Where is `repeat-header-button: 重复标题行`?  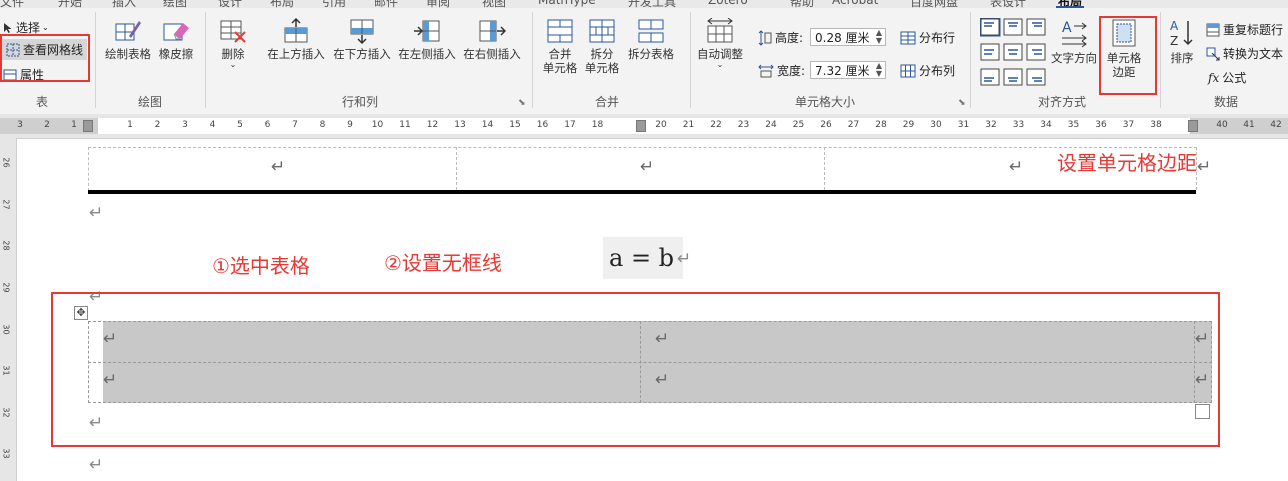
repeat-header-button: 重复标题行 is located at coordinates (1244, 29).